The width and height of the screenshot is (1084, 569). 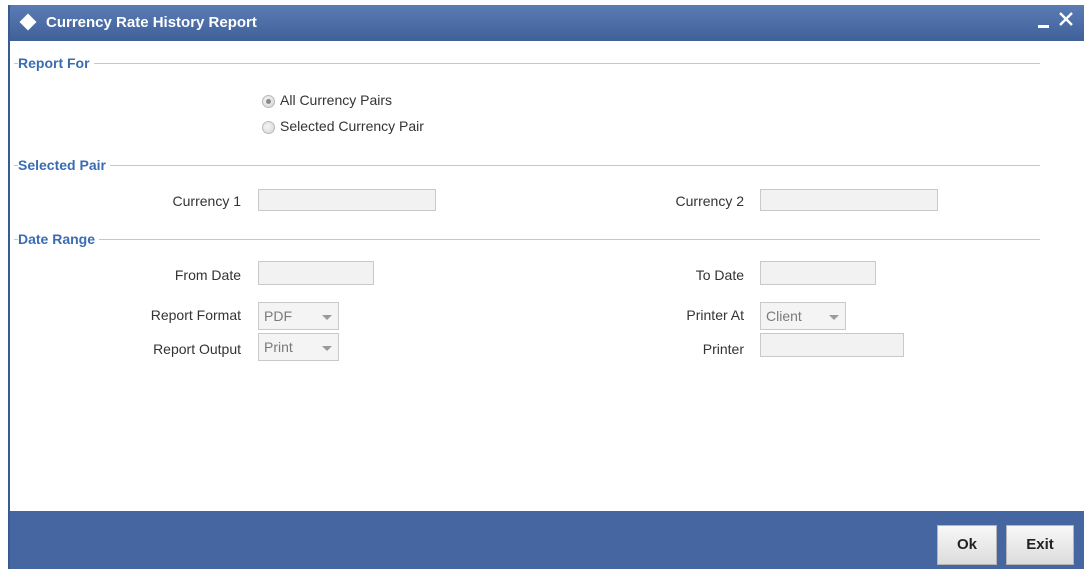 I want to click on printer-at-select: Client, so click(x=803, y=316).